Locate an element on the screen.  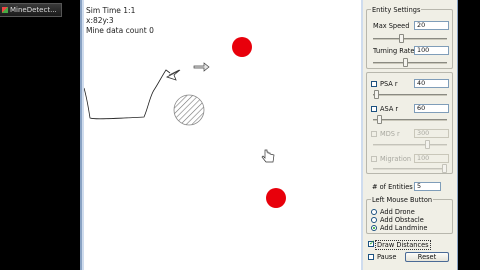
drone-icon is located at coordinates (173, 75).